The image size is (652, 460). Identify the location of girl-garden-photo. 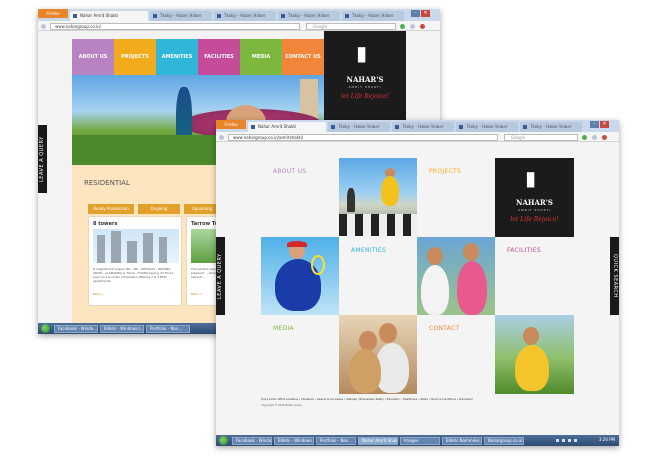
(534, 354).